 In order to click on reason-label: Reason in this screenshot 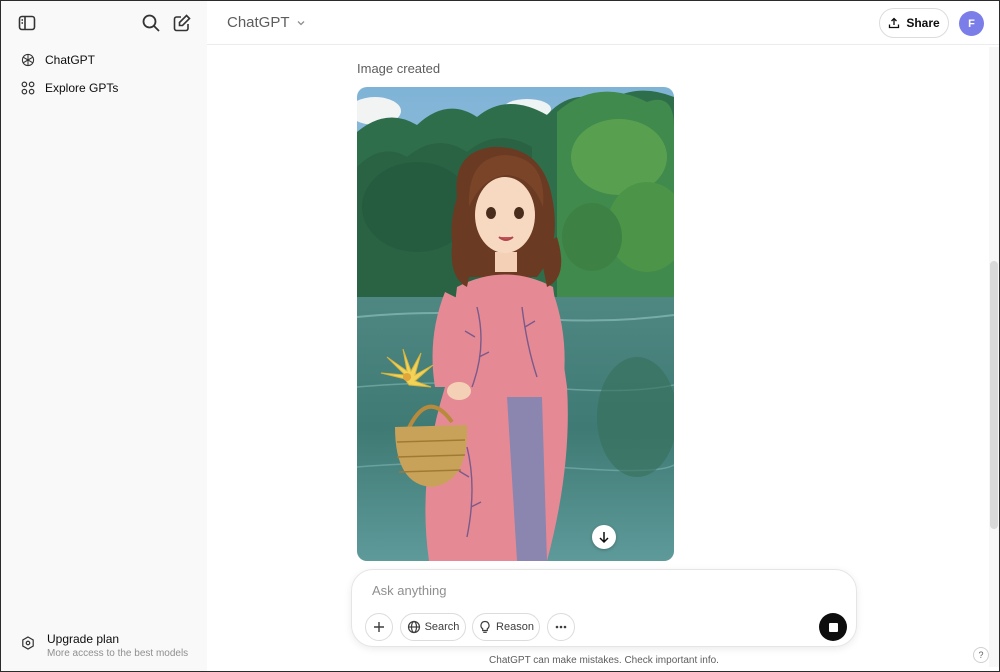, I will do `click(515, 627)`.